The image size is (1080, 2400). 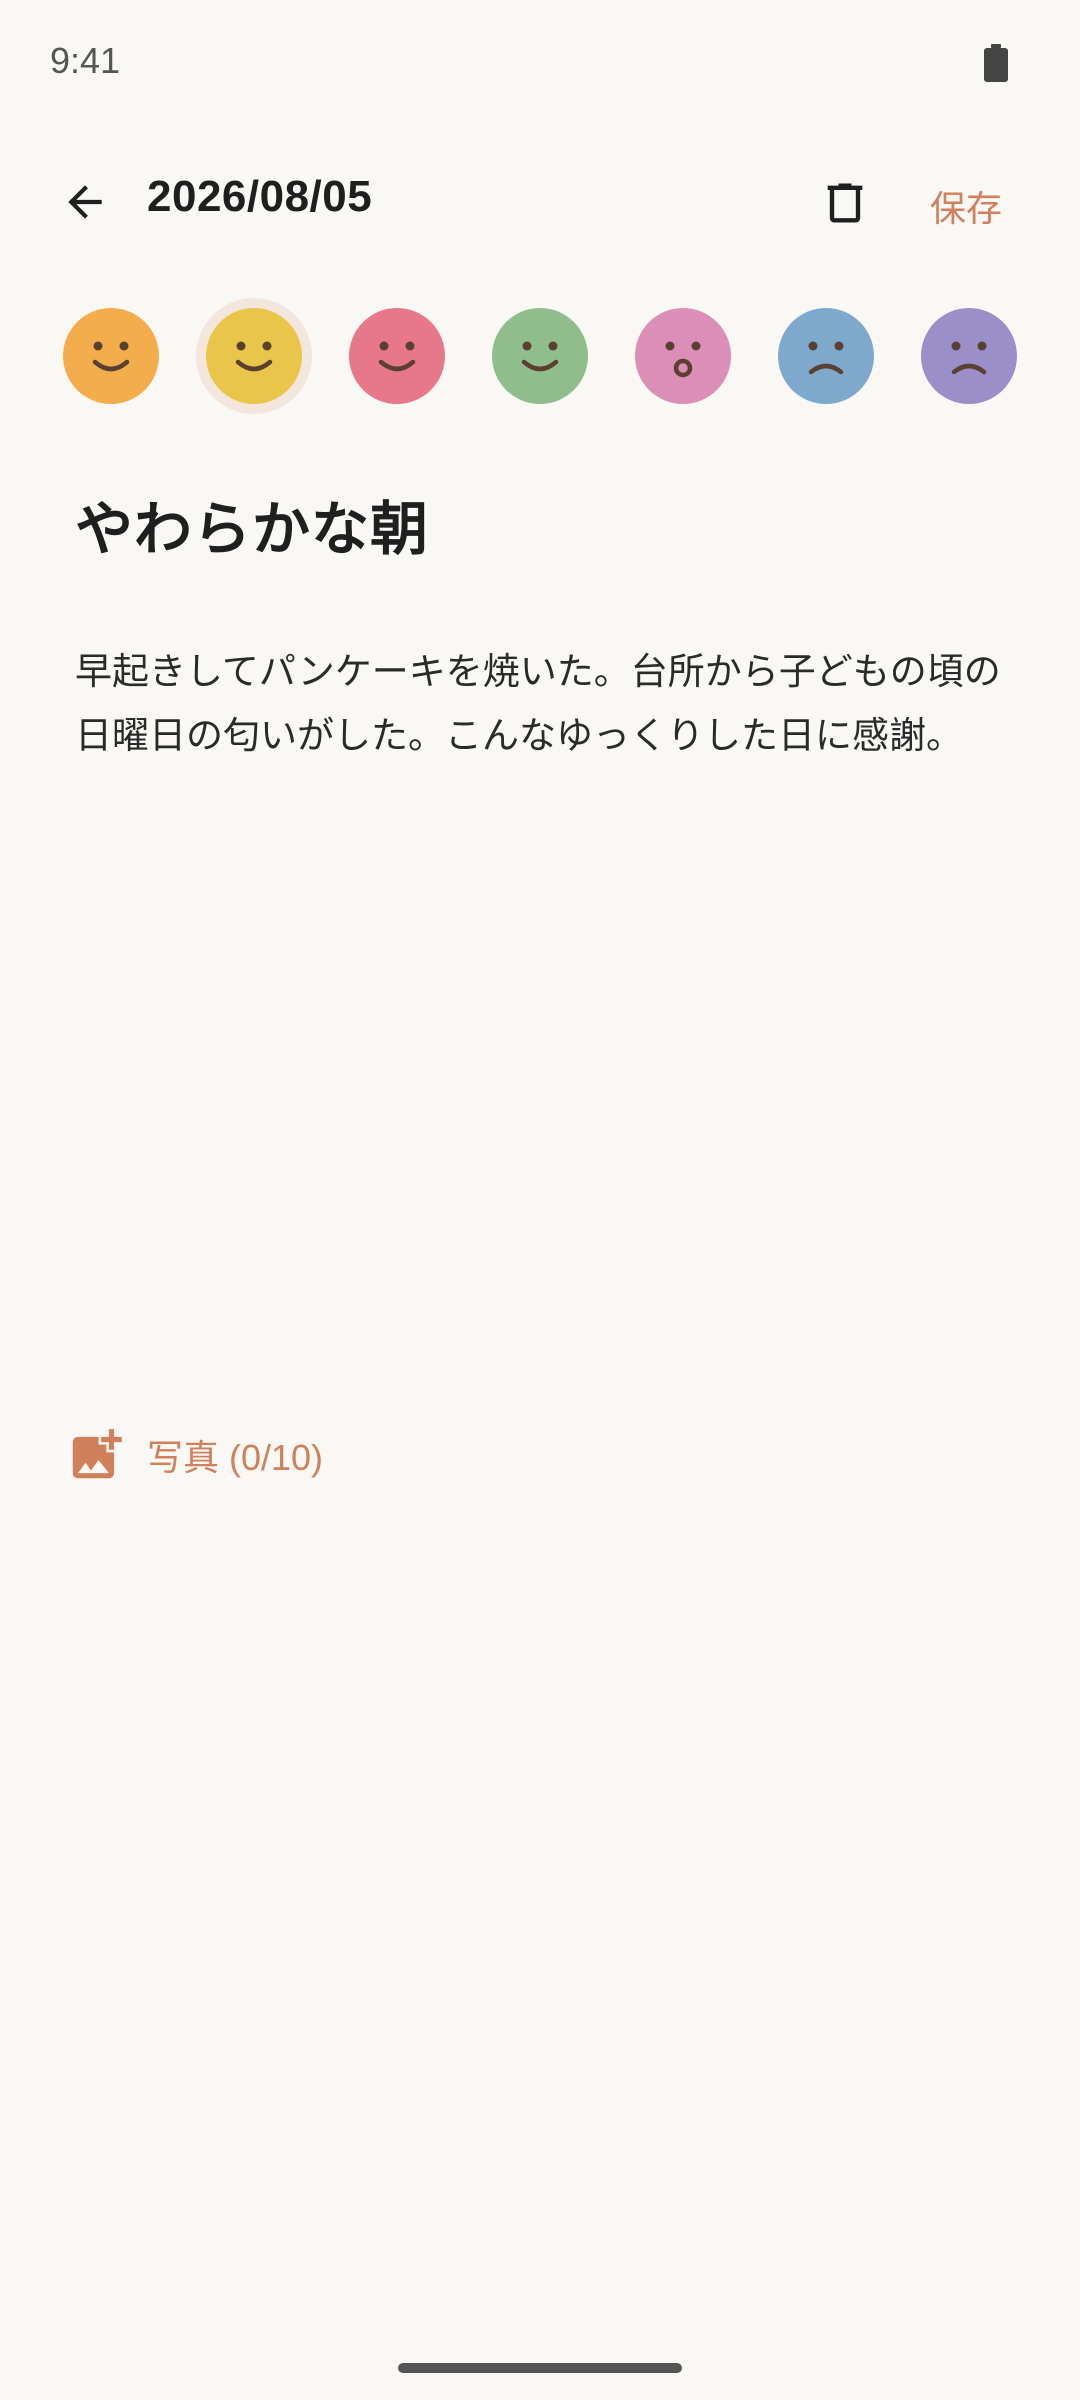 What do you see at coordinates (540, 65) in the screenshot?
I see `status-bar: 9:41` at bounding box center [540, 65].